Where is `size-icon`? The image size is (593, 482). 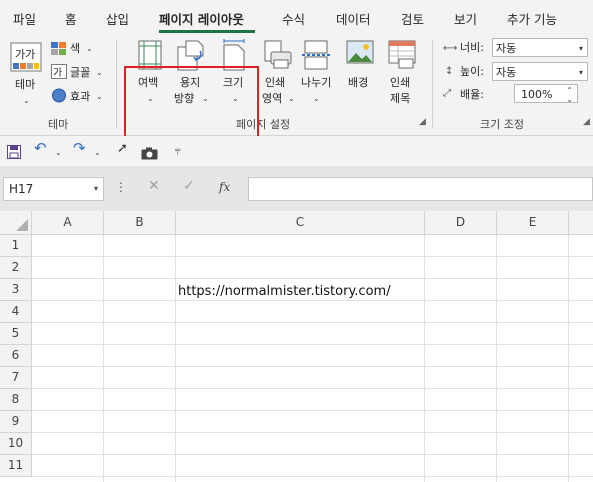
size-icon is located at coordinates (234, 55).